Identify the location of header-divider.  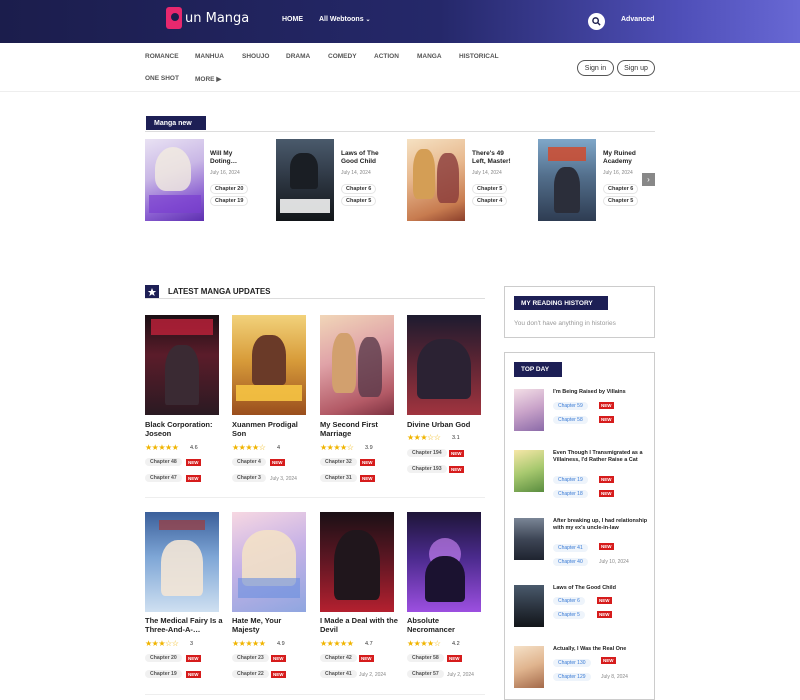
(400, 91).